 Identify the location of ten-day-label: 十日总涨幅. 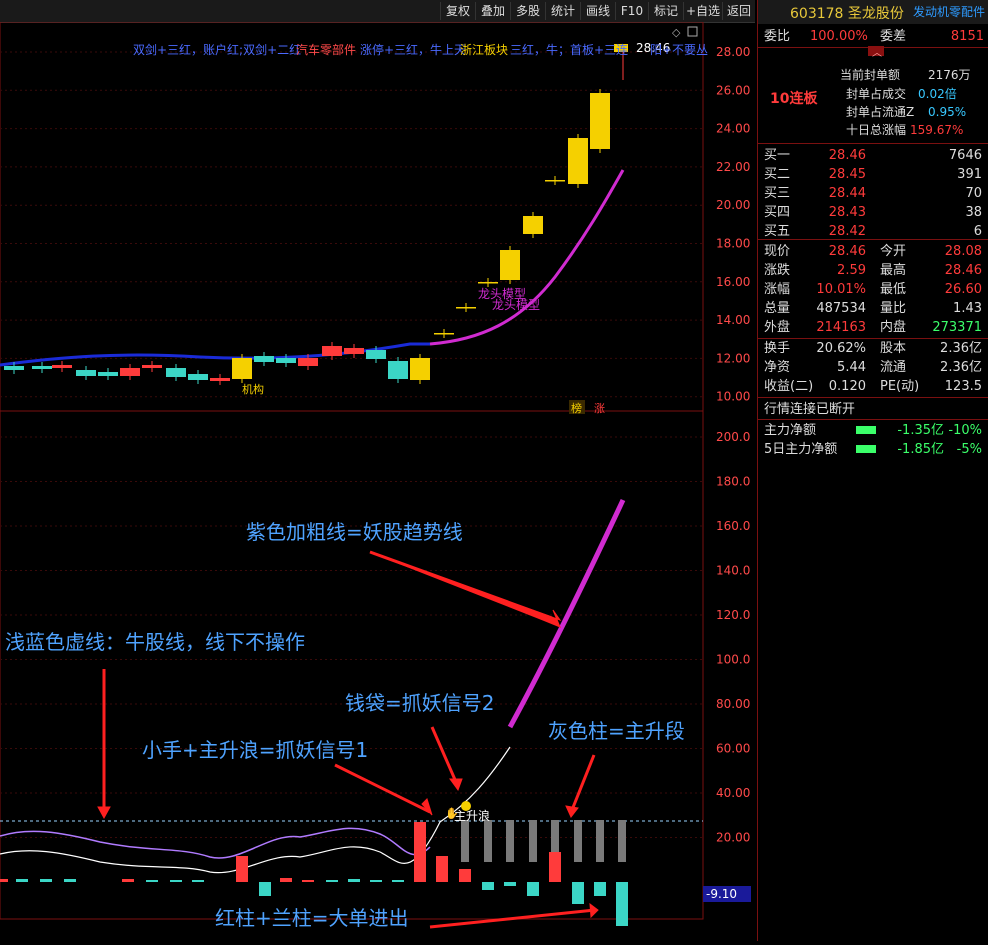
(876, 130).